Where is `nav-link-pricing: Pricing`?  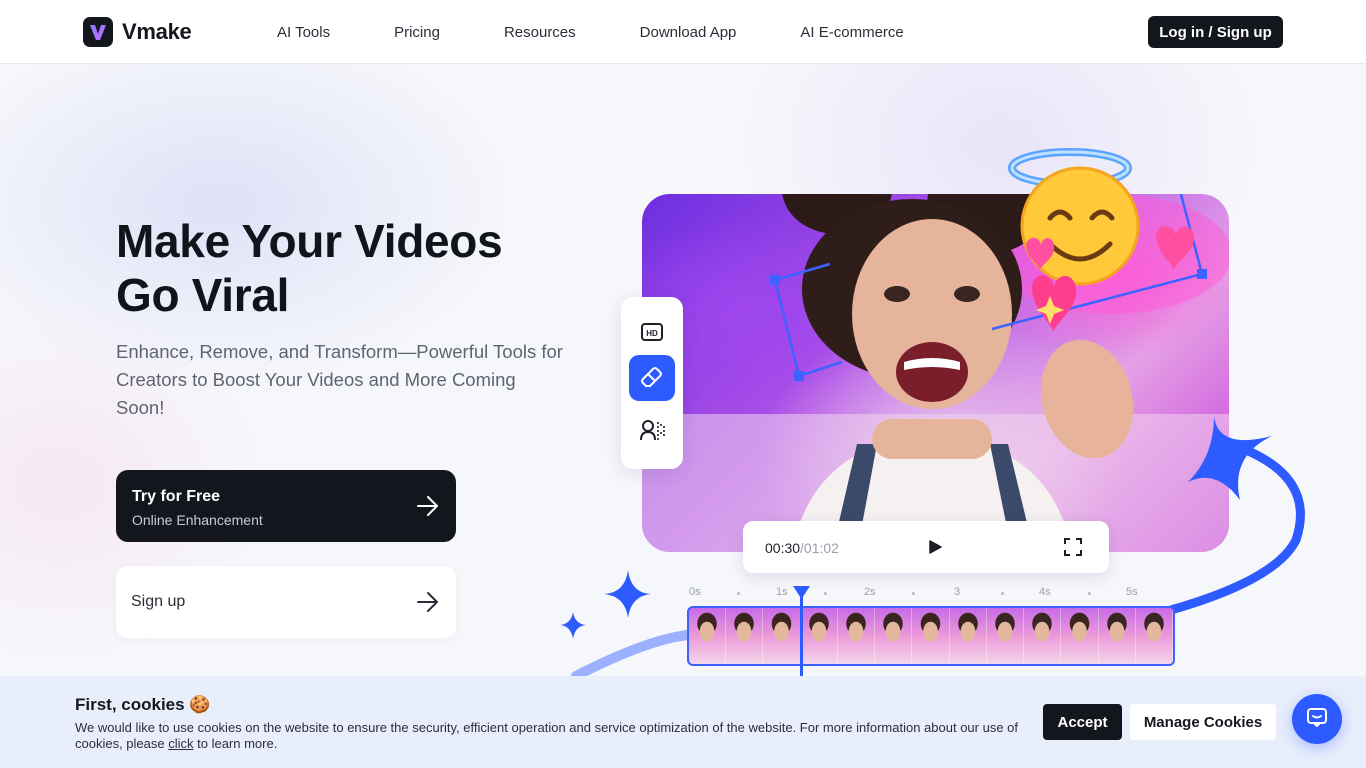
nav-link-pricing: Pricing is located at coordinates (417, 32).